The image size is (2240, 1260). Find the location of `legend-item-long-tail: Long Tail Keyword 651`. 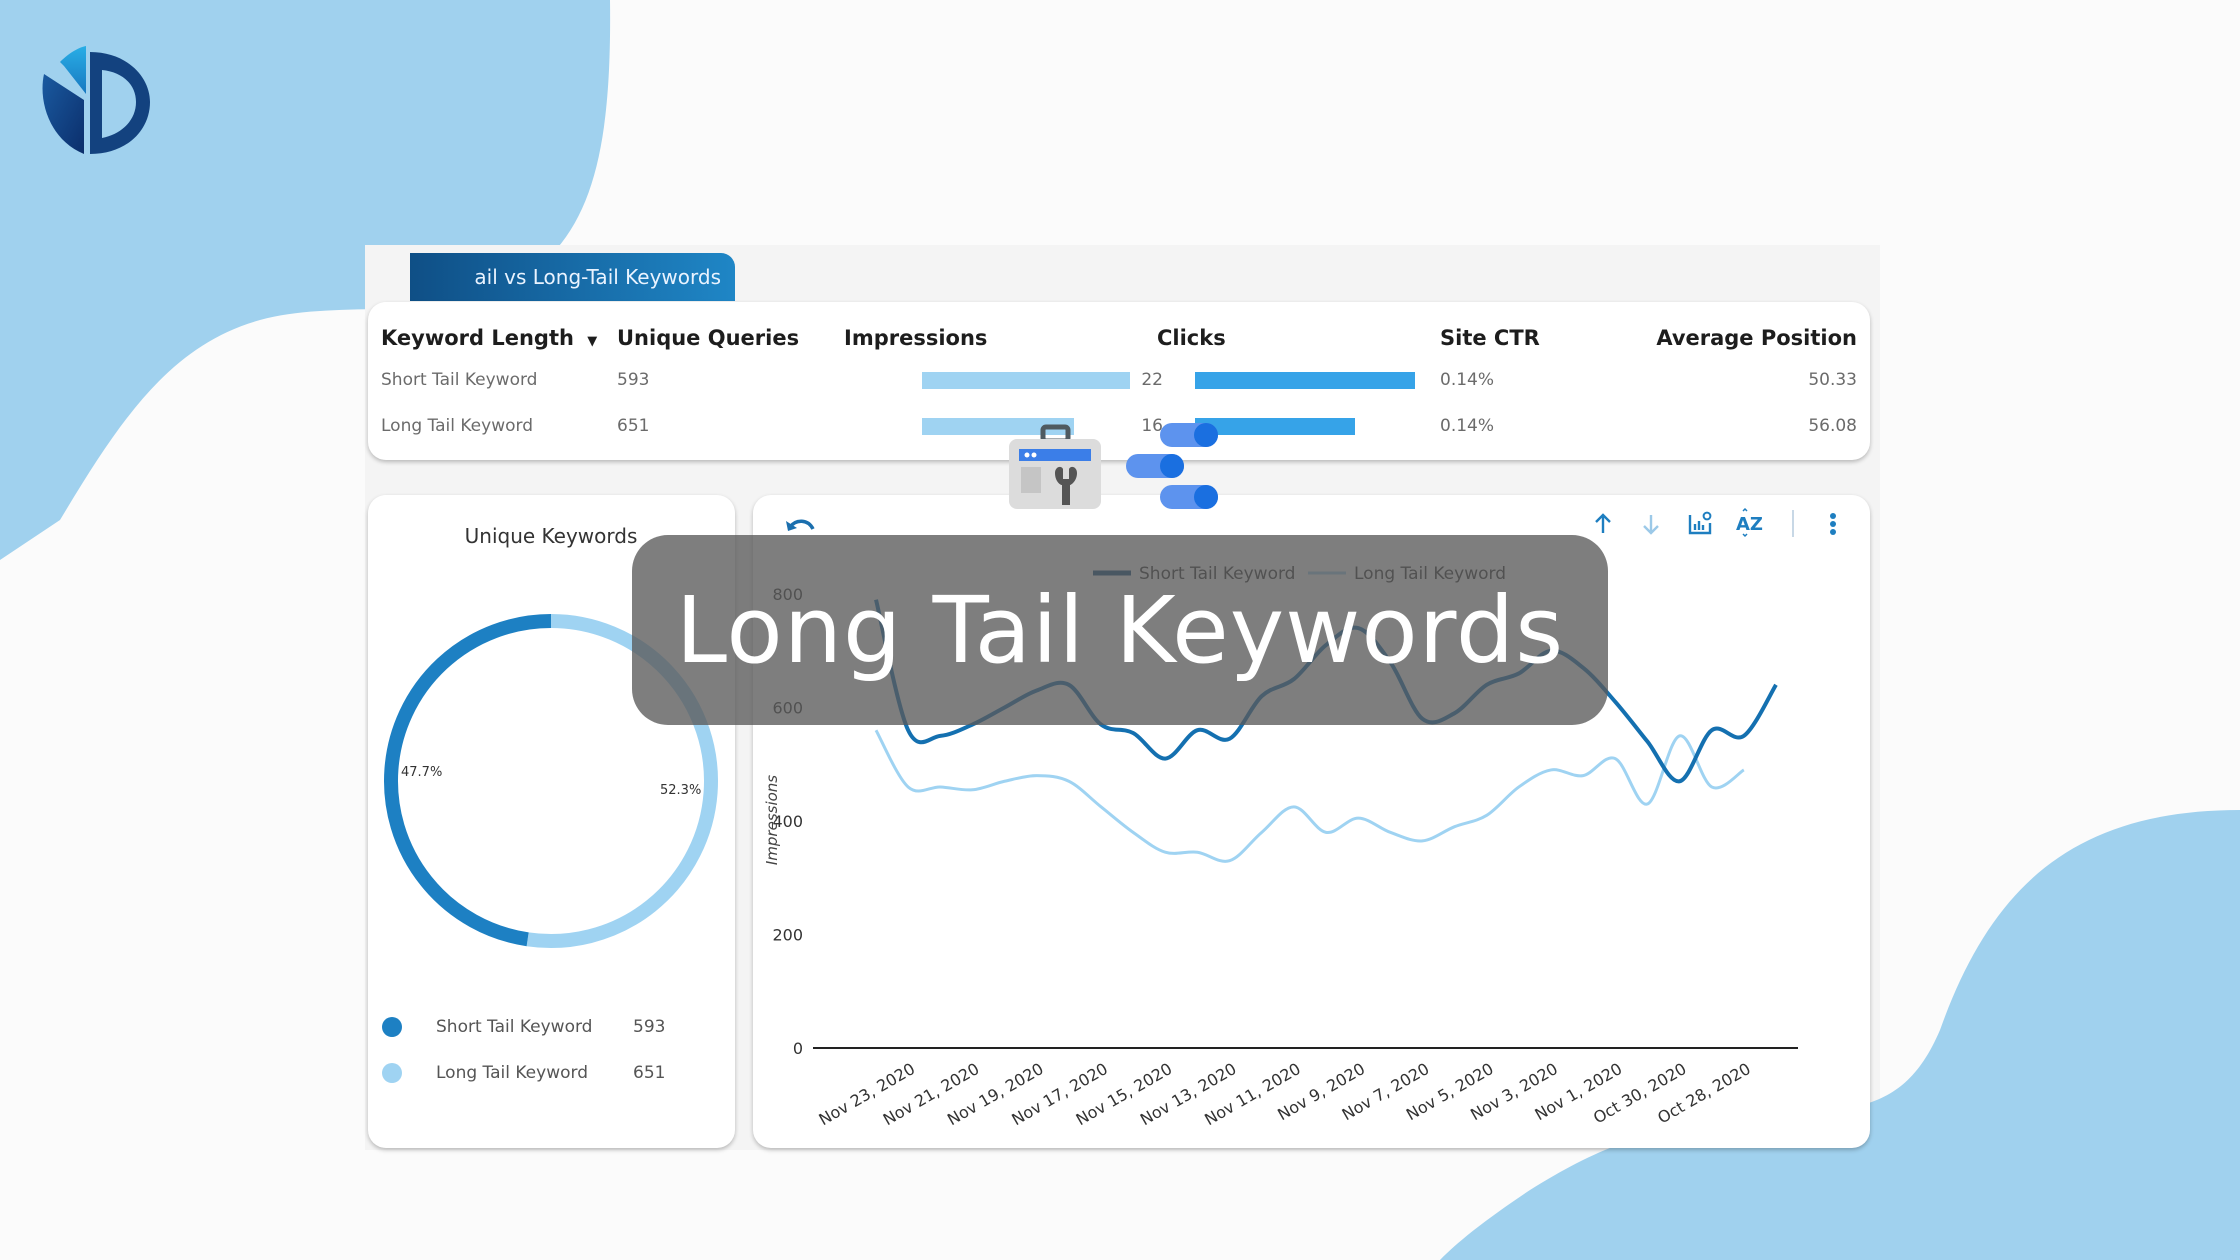

legend-item-long-tail: Long Tail Keyword 651 is located at coordinates (523, 1073).